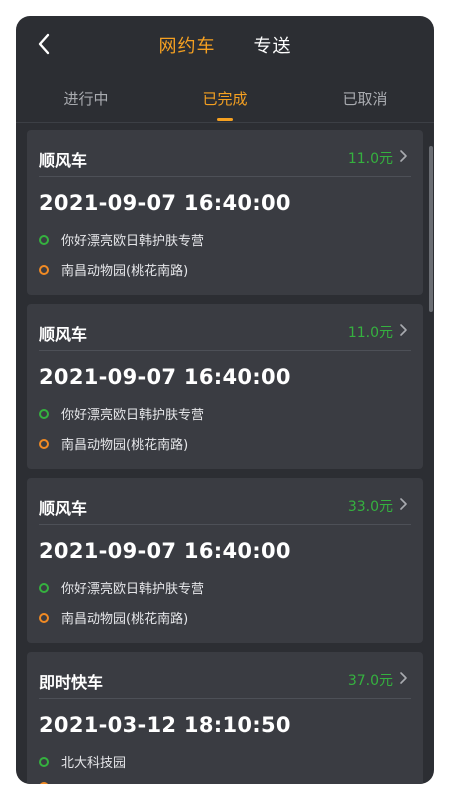 The image size is (450, 800). I want to click on order-time: 2021-03-12 18:10:50, so click(165, 725).